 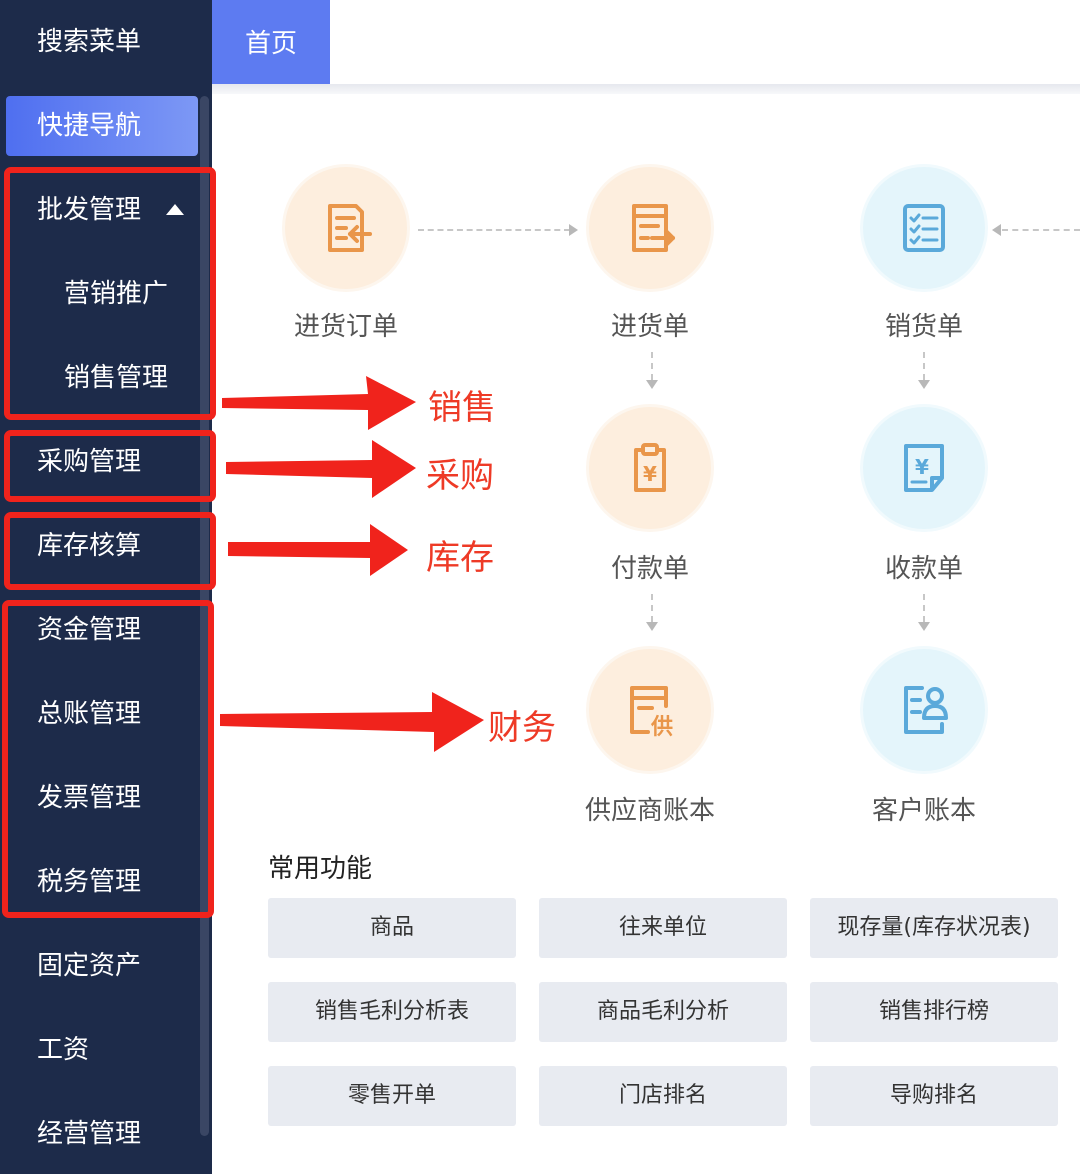 I want to click on function-button-guide-ranking: 导购排名, so click(x=934, y=1096).